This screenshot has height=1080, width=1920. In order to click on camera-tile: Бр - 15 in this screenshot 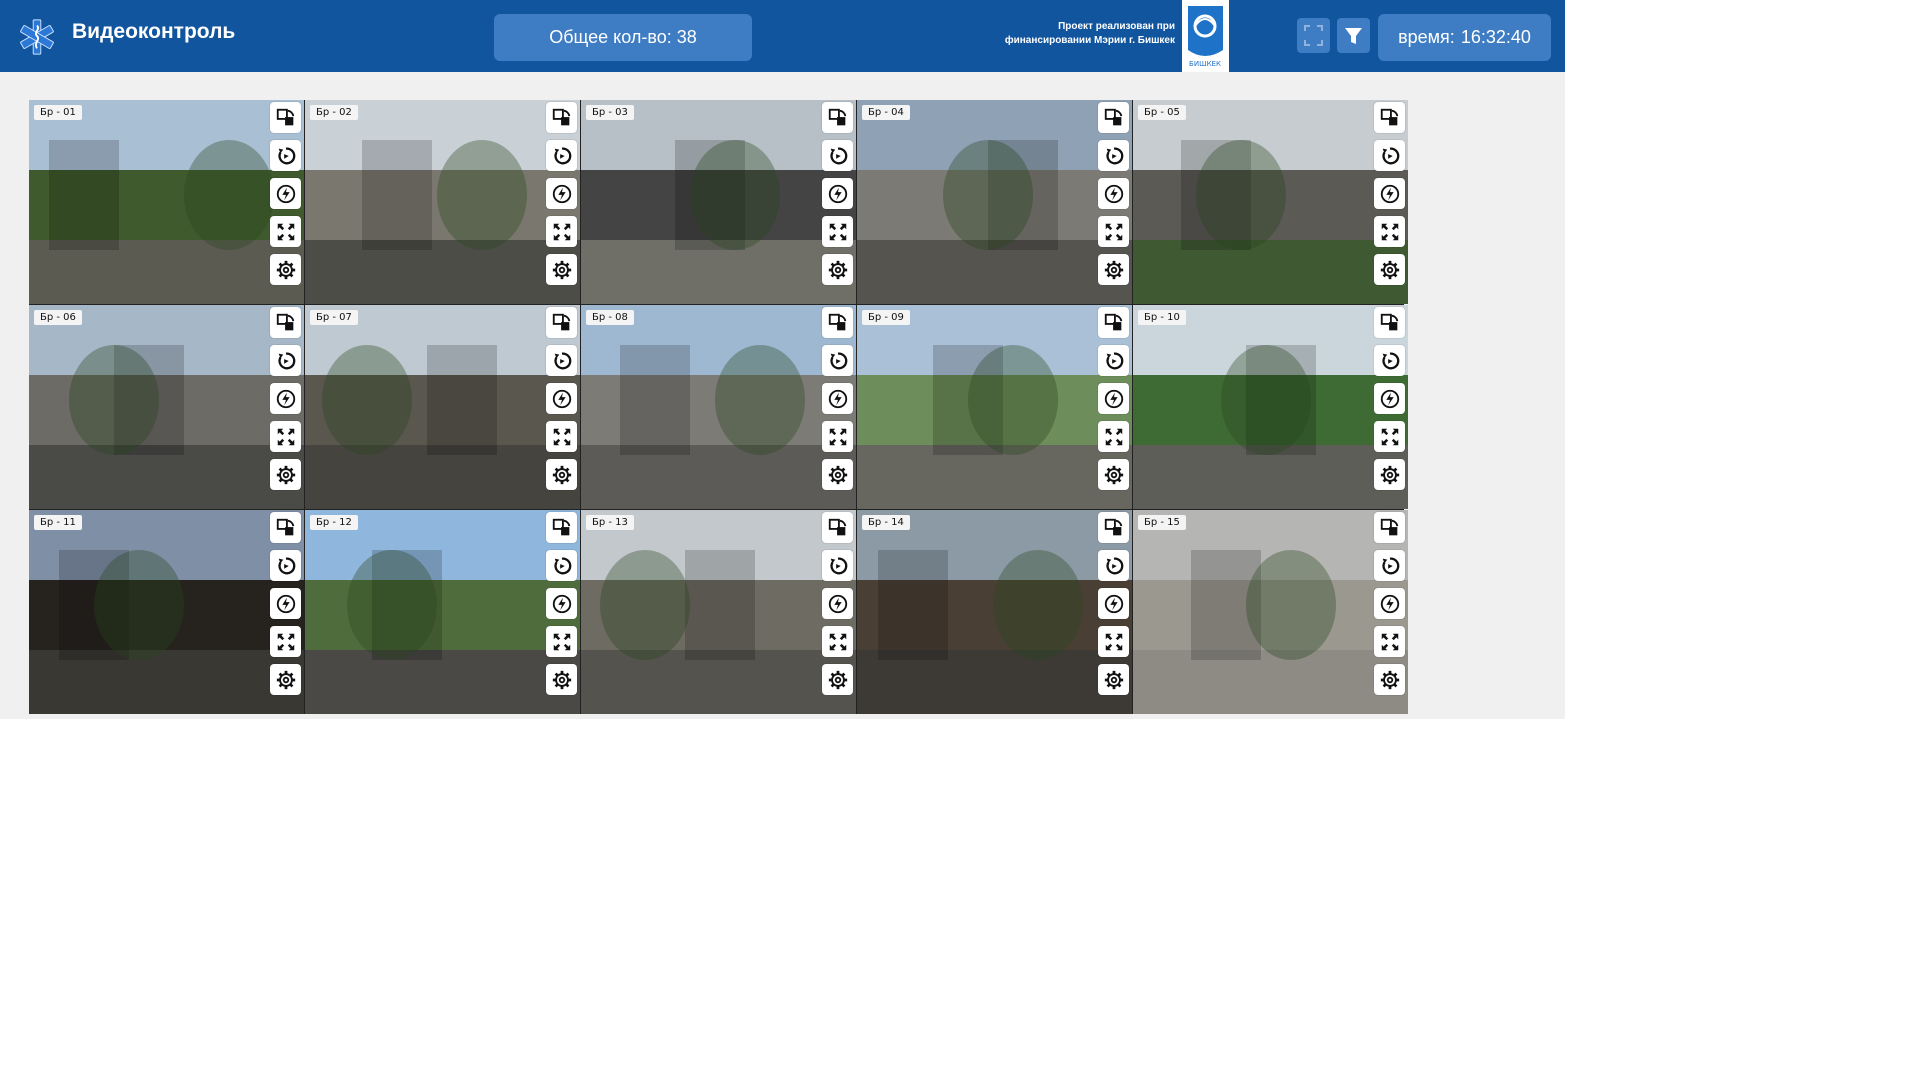, I will do `click(1270, 612)`.